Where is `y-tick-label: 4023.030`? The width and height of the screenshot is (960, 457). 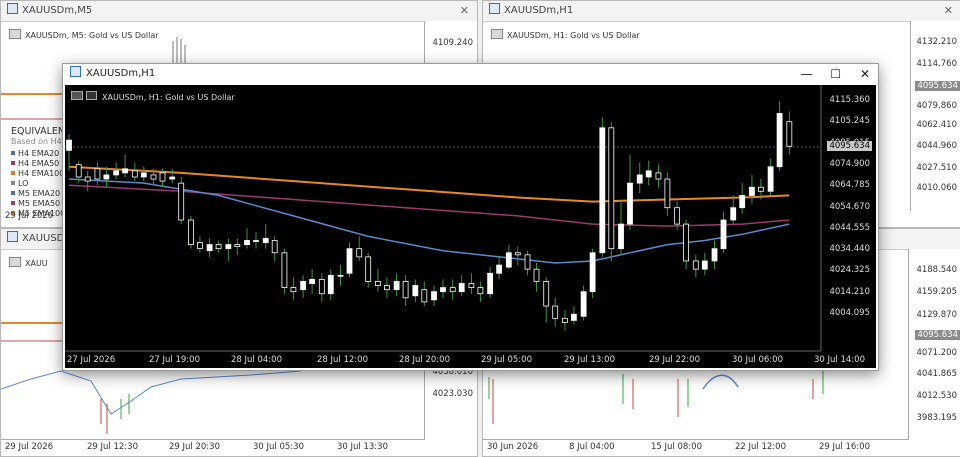 y-tick-label: 4023.030 is located at coordinates (452, 394).